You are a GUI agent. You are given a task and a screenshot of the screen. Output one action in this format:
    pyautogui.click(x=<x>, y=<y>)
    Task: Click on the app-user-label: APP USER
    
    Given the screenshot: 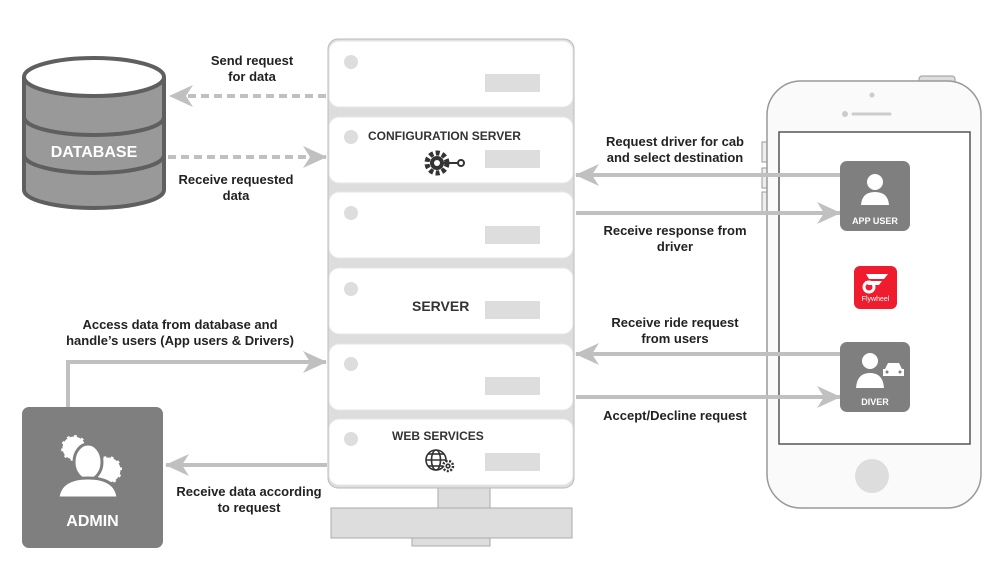 What is the action you would take?
    pyautogui.click(x=875, y=221)
    